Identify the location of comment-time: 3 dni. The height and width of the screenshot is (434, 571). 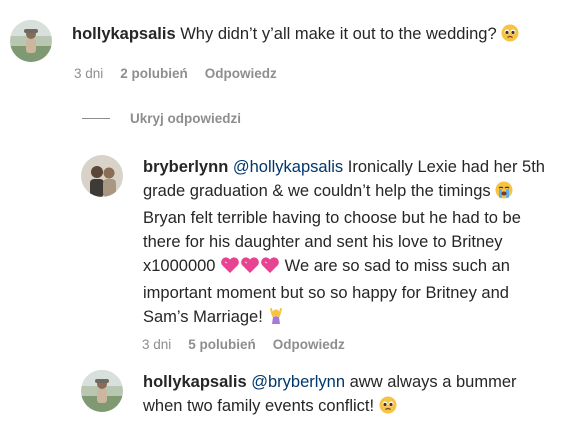
(89, 73).